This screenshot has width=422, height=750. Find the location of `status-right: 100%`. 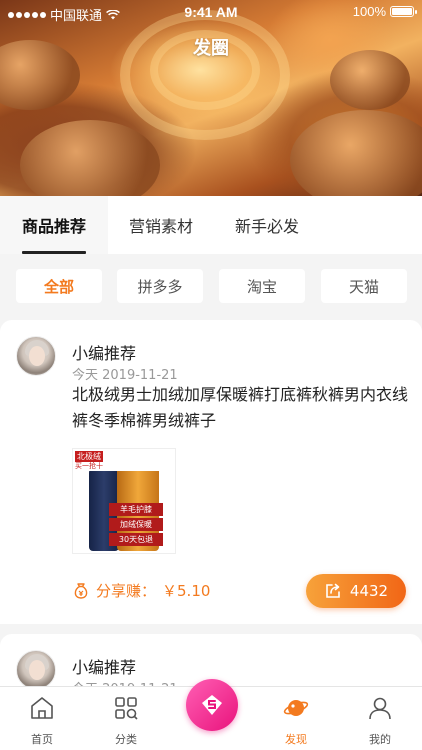

status-right: 100% is located at coordinates (384, 11).